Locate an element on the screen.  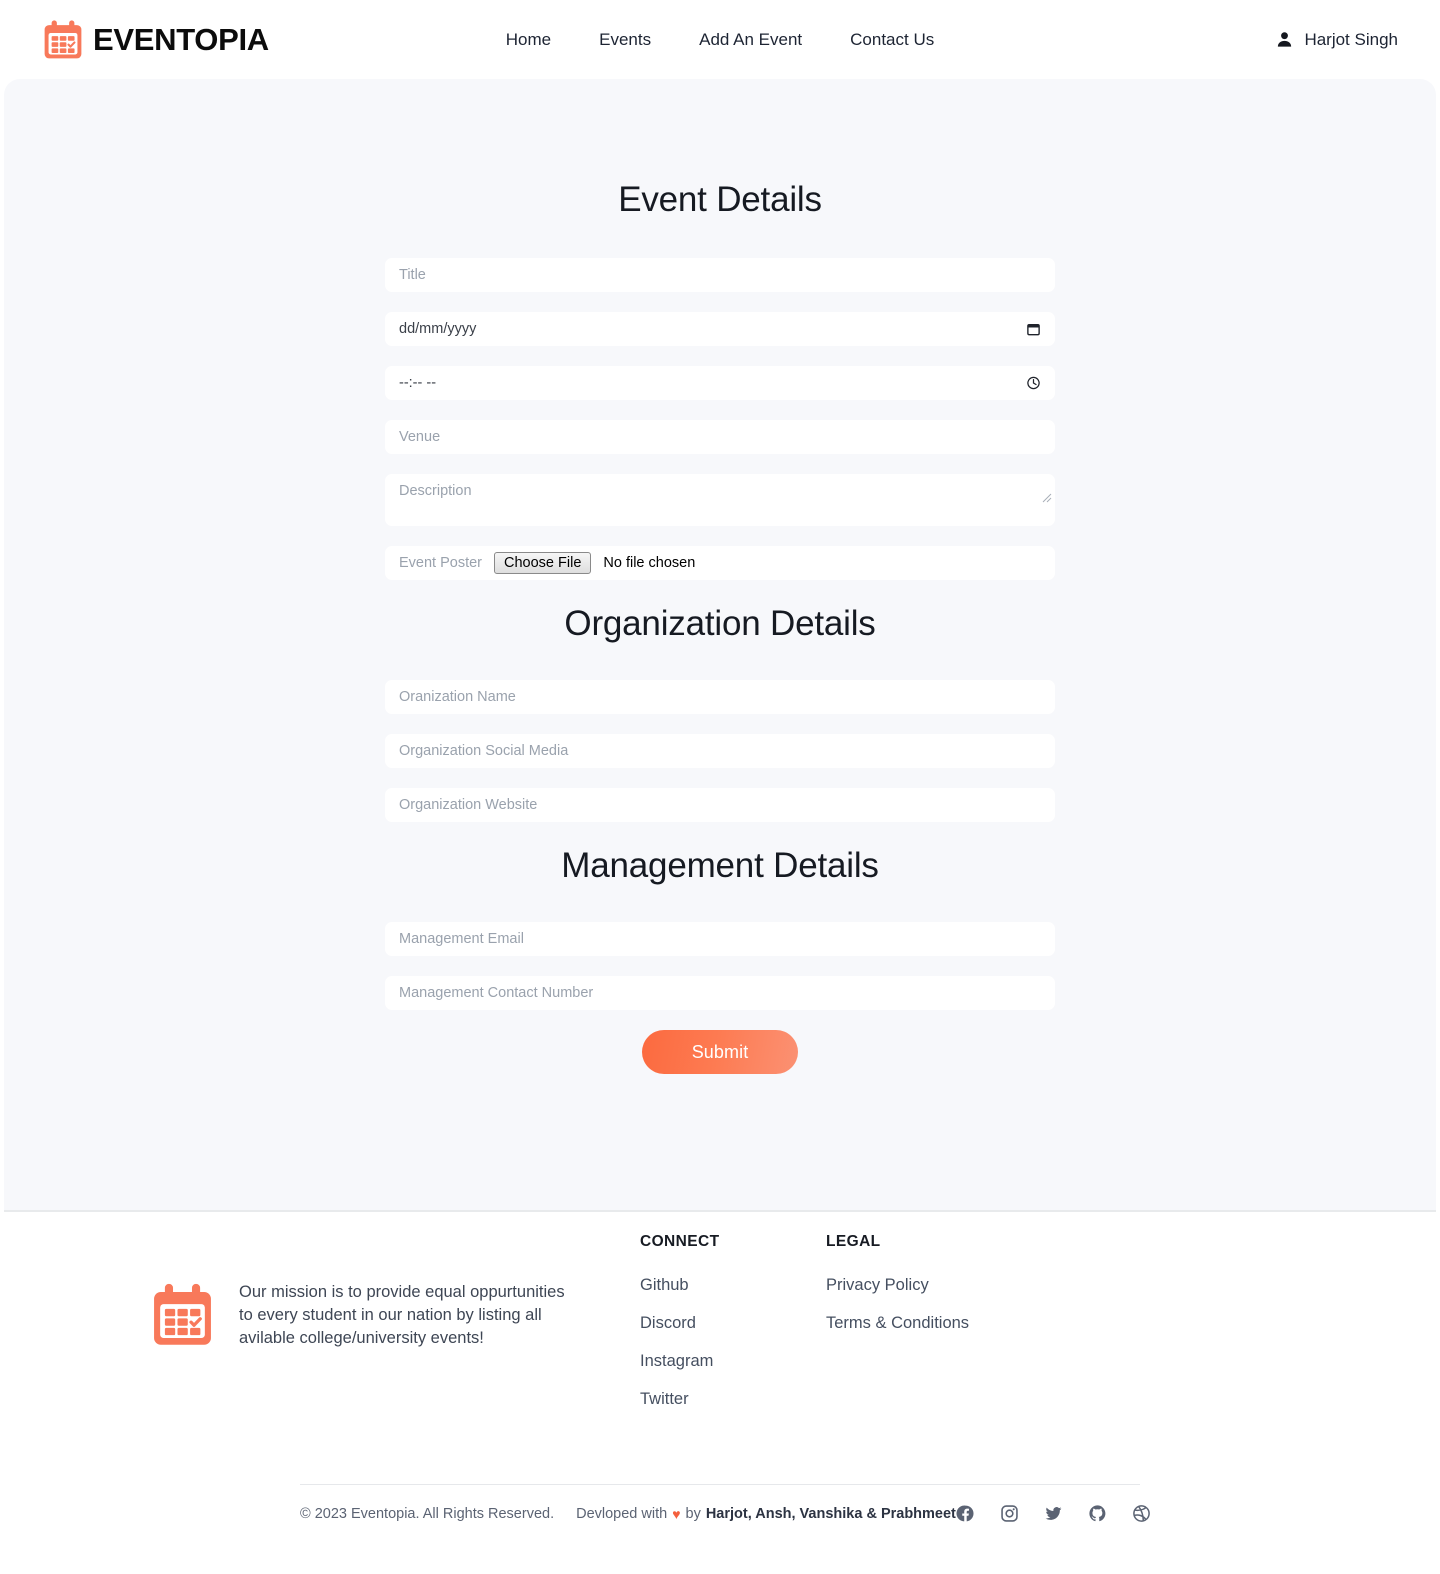
nav-item-add-an-event: Add An Event is located at coordinates (750, 40).